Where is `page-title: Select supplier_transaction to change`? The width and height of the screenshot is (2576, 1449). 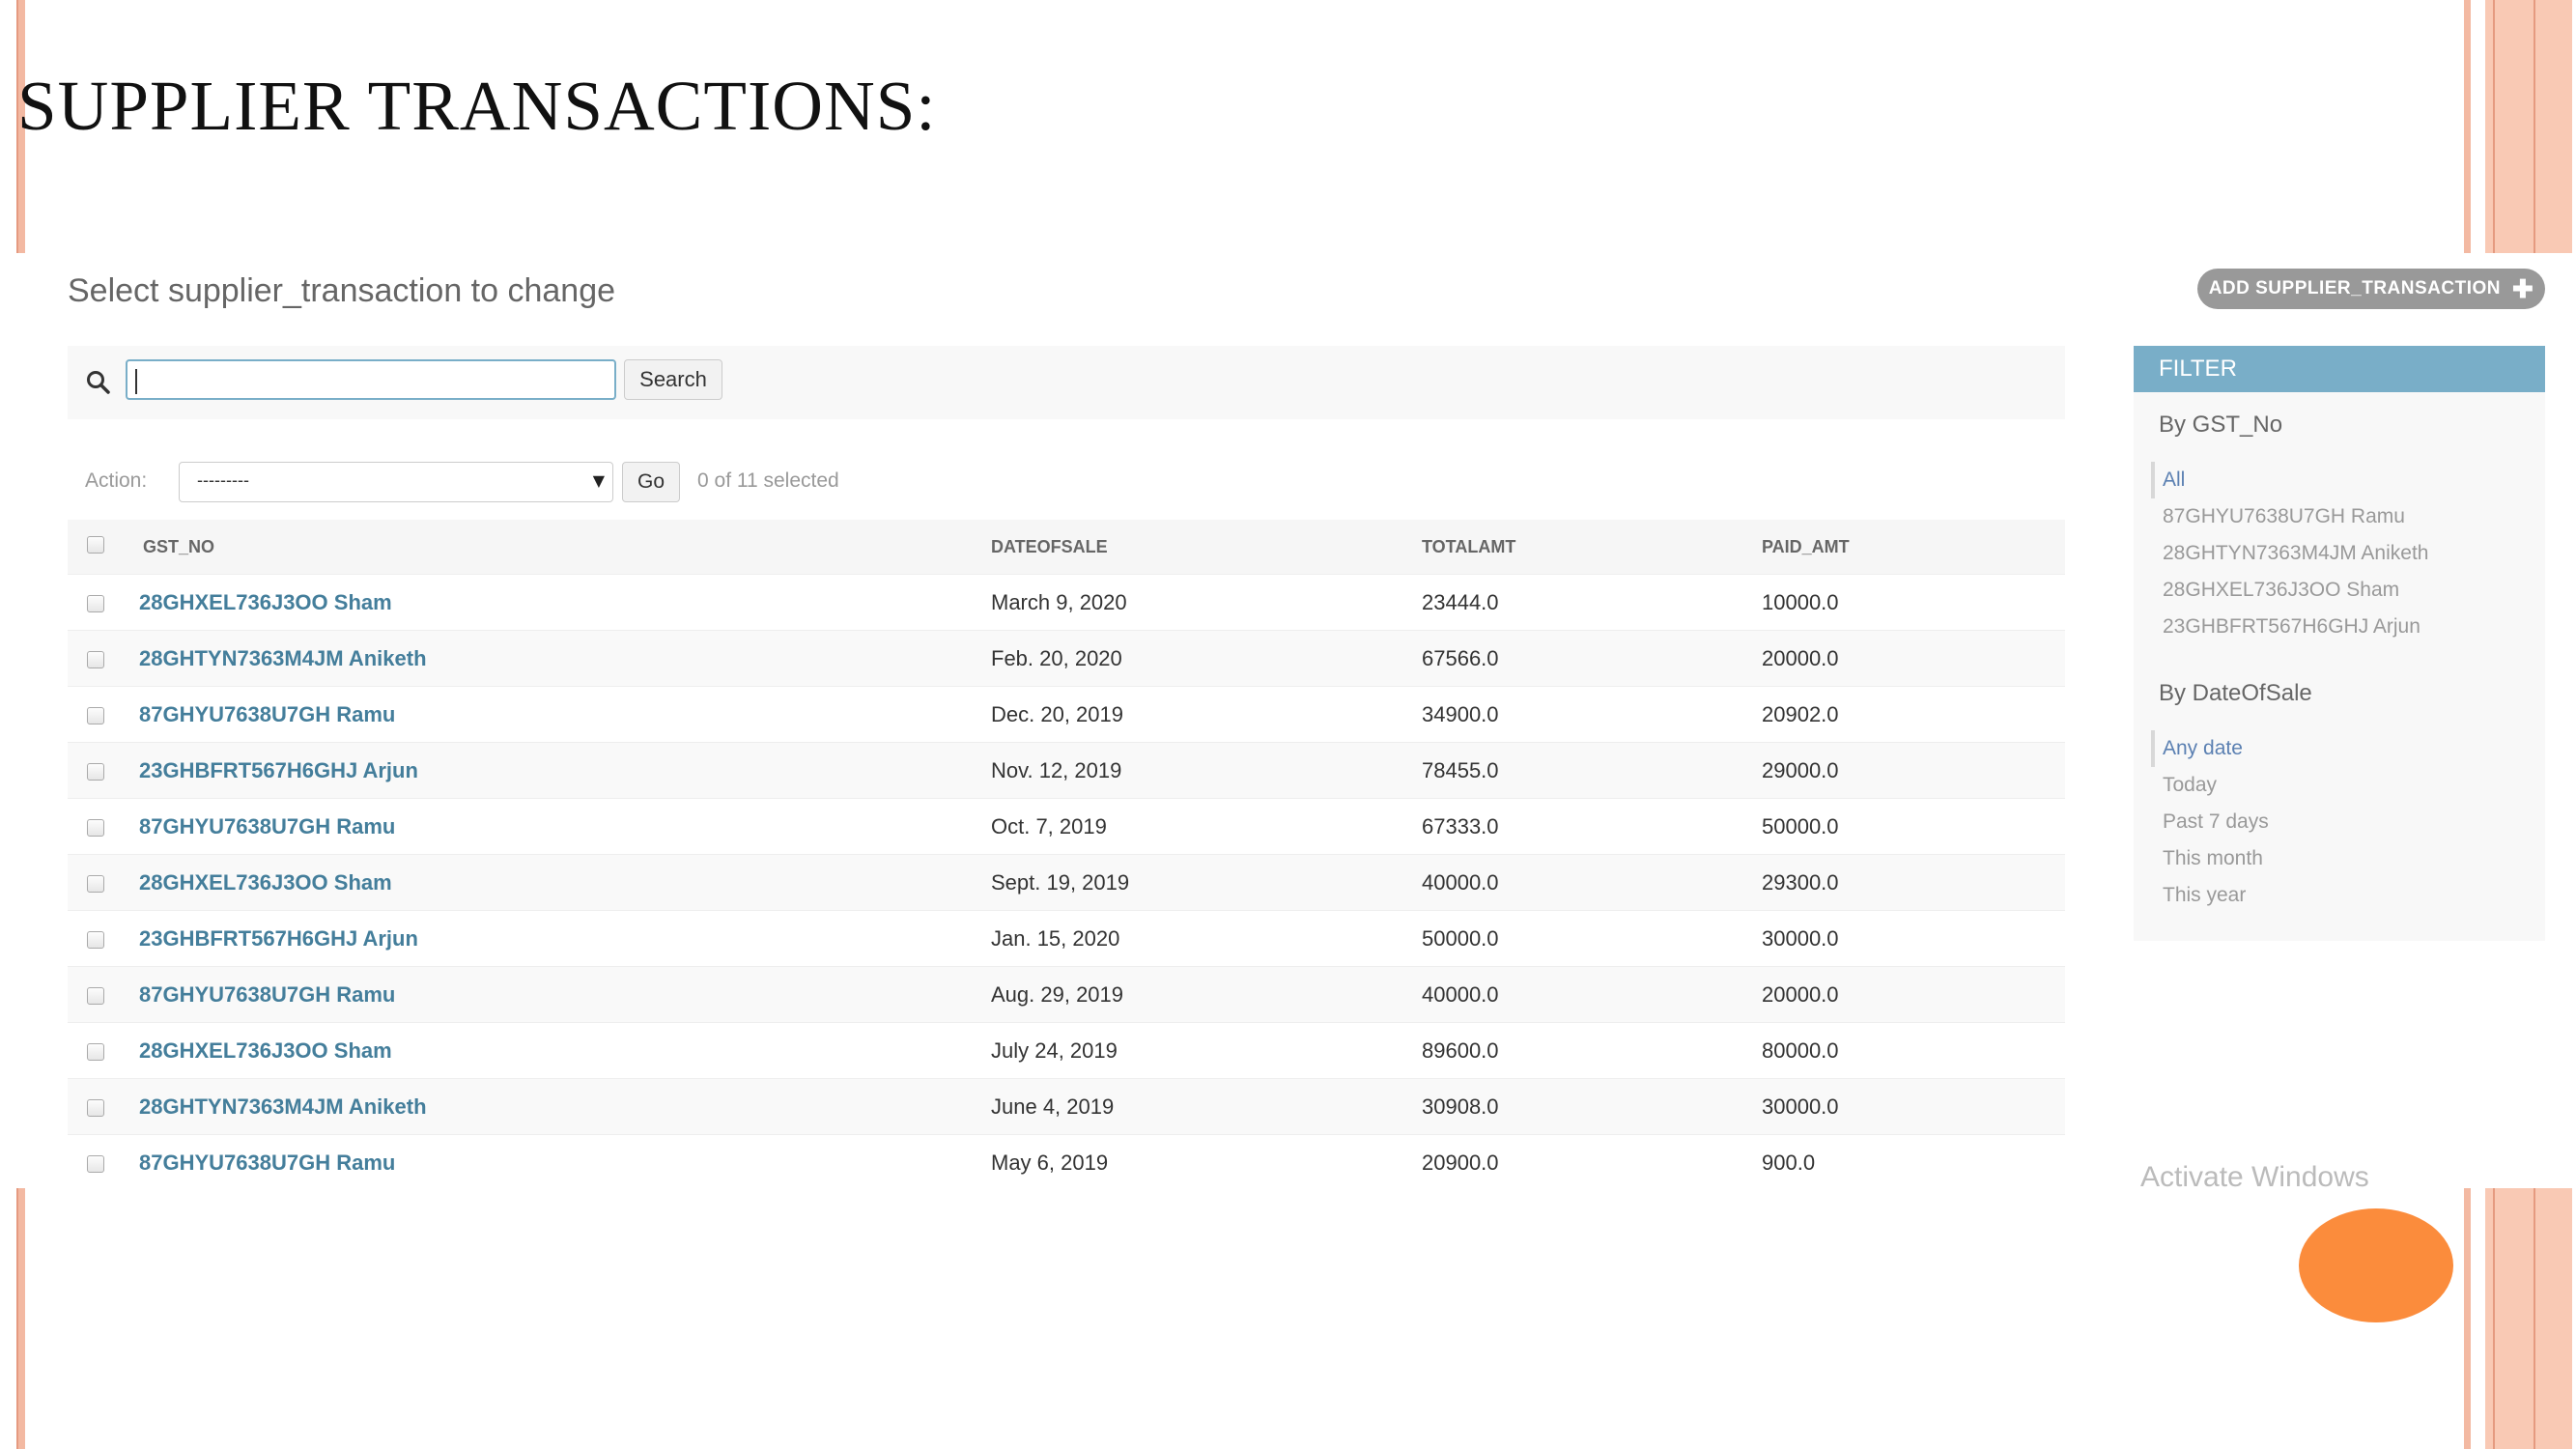 page-title: Select supplier_transaction to change is located at coordinates (342, 290).